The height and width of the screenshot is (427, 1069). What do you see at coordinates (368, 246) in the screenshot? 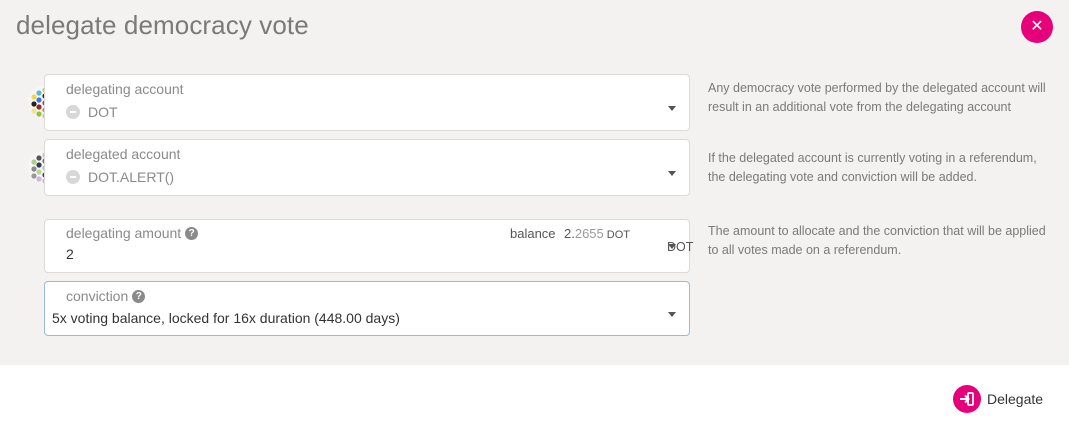
I see `delegating-amount-field: delegating amount? balance 2.2655DOT DOT` at bounding box center [368, 246].